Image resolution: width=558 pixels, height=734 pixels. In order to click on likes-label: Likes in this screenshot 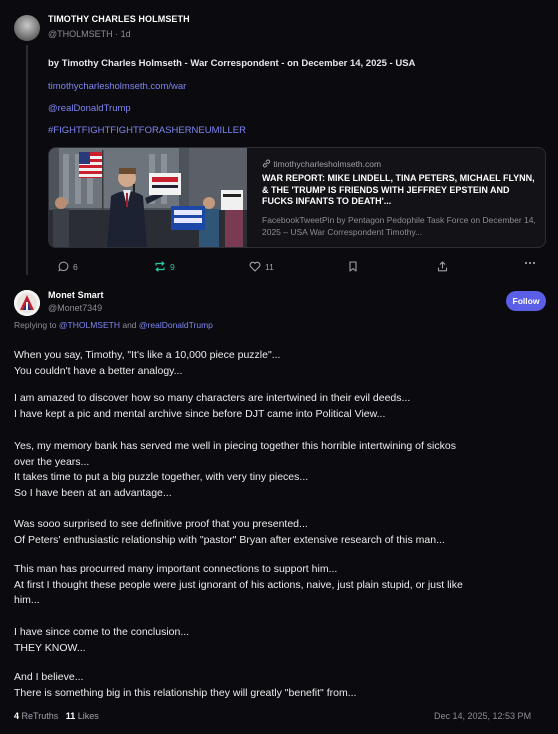, I will do `click(88, 716)`.